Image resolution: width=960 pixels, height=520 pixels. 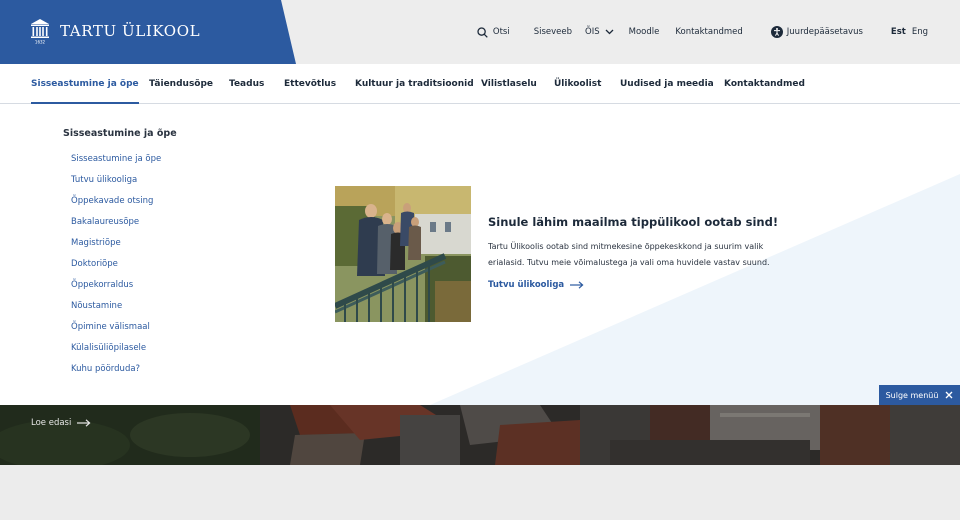 What do you see at coordinates (776, 32) in the screenshot?
I see `accessibility-icon` at bounding box center [776, 32].